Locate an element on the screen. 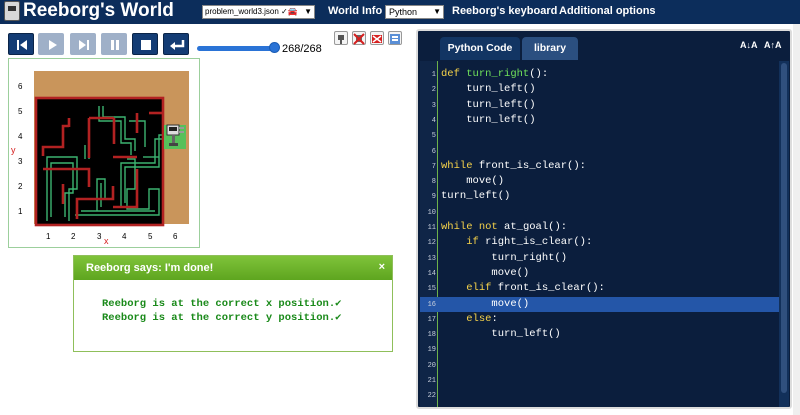  return-icon is located at coordinates (177, 45).